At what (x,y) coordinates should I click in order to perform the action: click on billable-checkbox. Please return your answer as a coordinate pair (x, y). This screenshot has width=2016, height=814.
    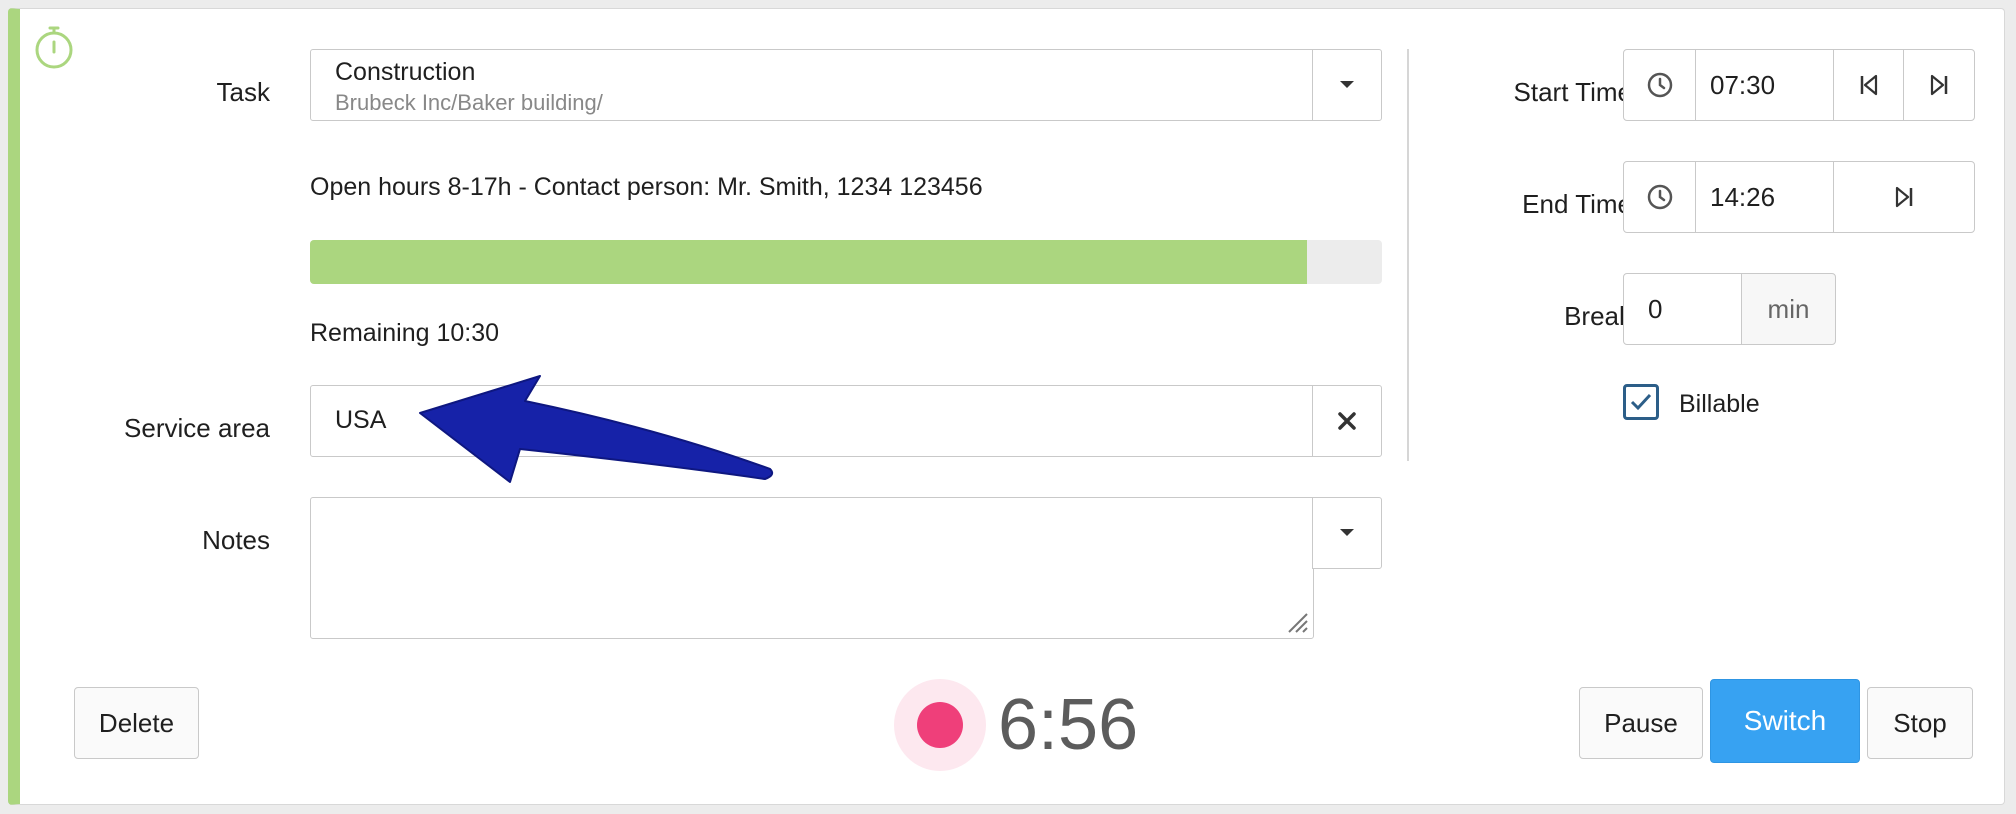
    Looking at the image, I should click on (1641, 402).